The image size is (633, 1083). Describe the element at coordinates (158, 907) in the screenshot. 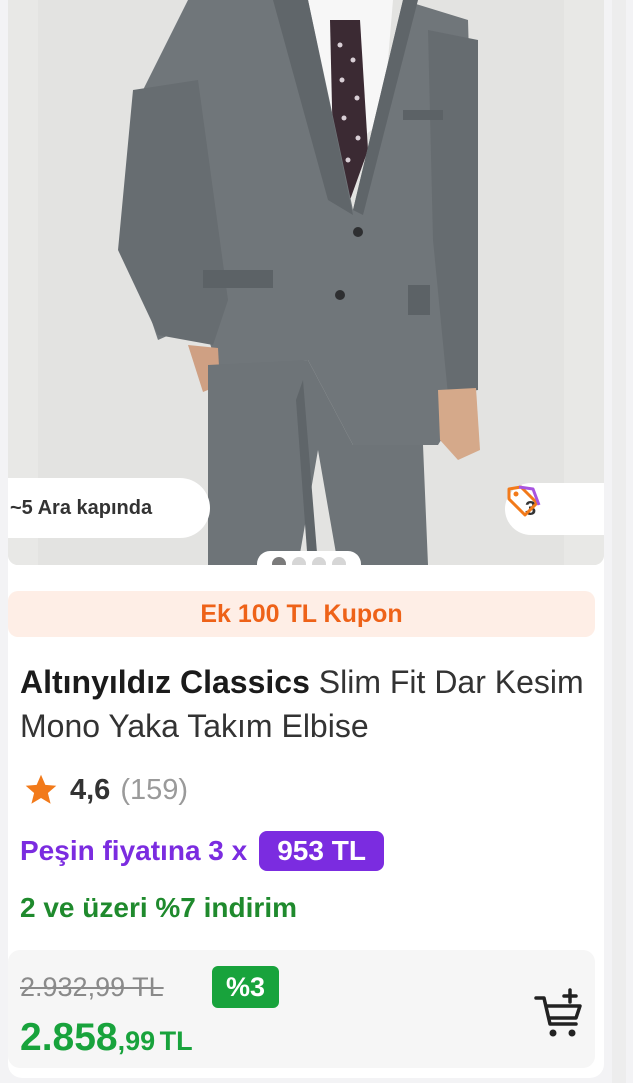

I see `multi-buy-promo: 2 ve üzeri %7 indirim` at that location.